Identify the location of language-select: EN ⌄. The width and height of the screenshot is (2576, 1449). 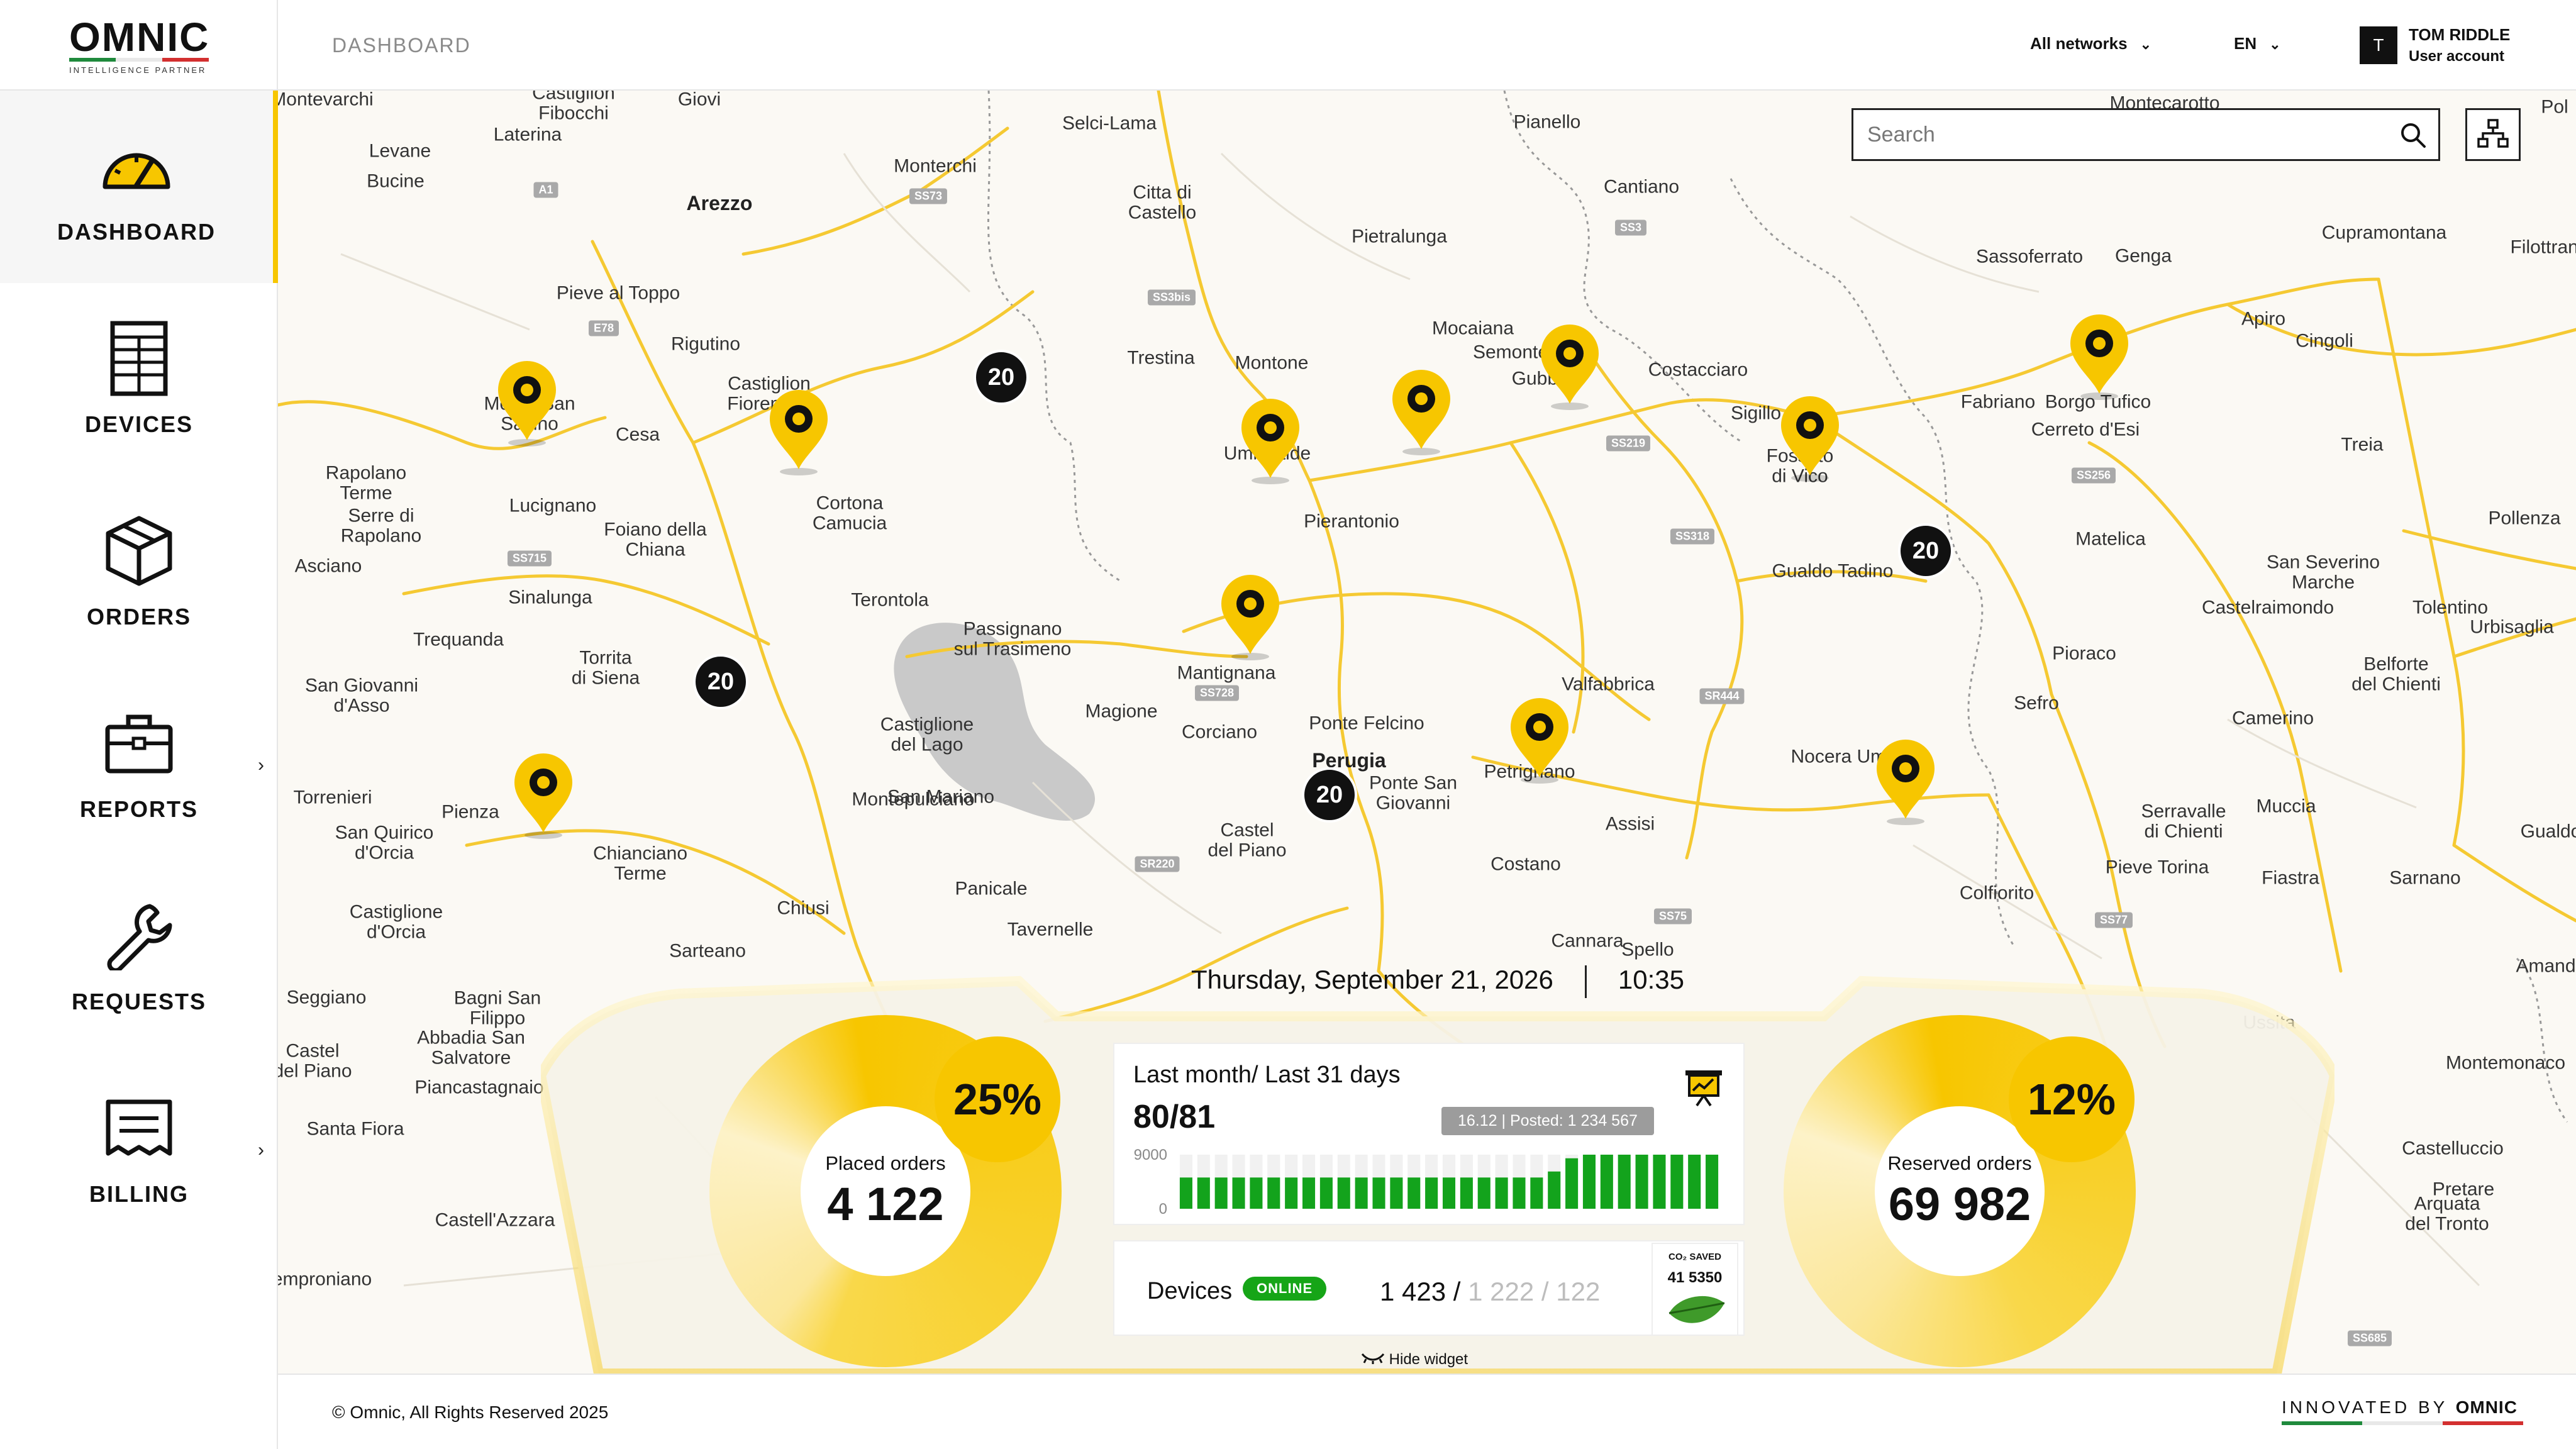
(2257, 43).